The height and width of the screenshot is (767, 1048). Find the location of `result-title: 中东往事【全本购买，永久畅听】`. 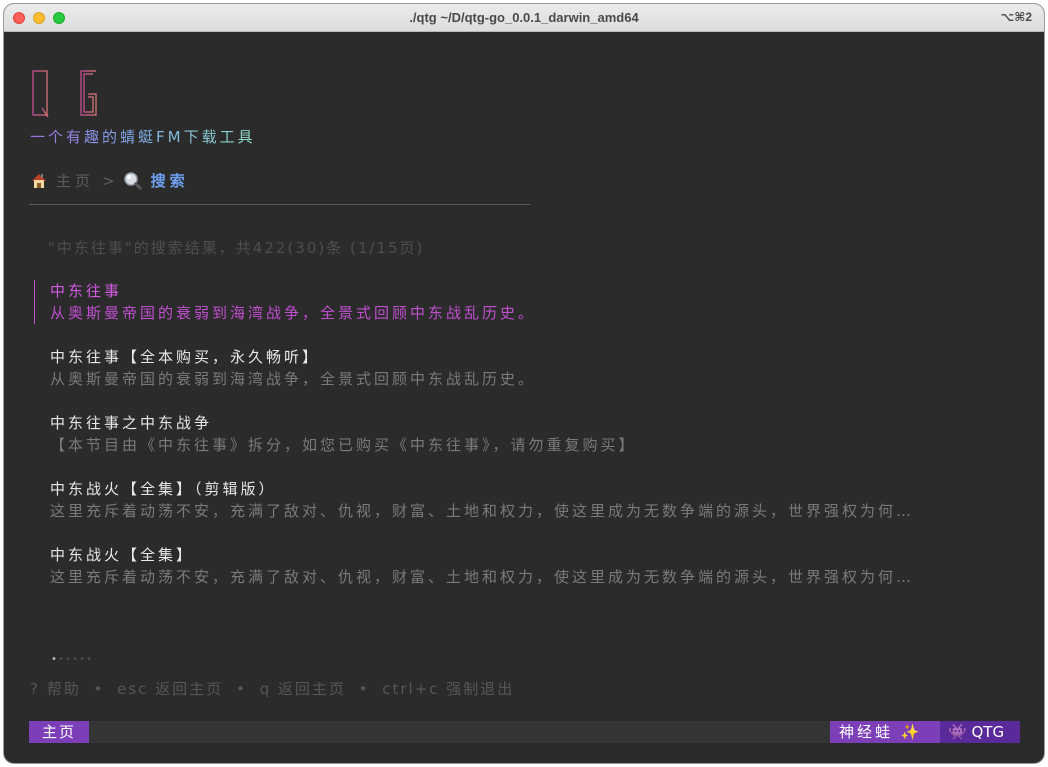

result-title: 中东往事【全本购买，永久畅听】 is located at coordinates (185, 357).